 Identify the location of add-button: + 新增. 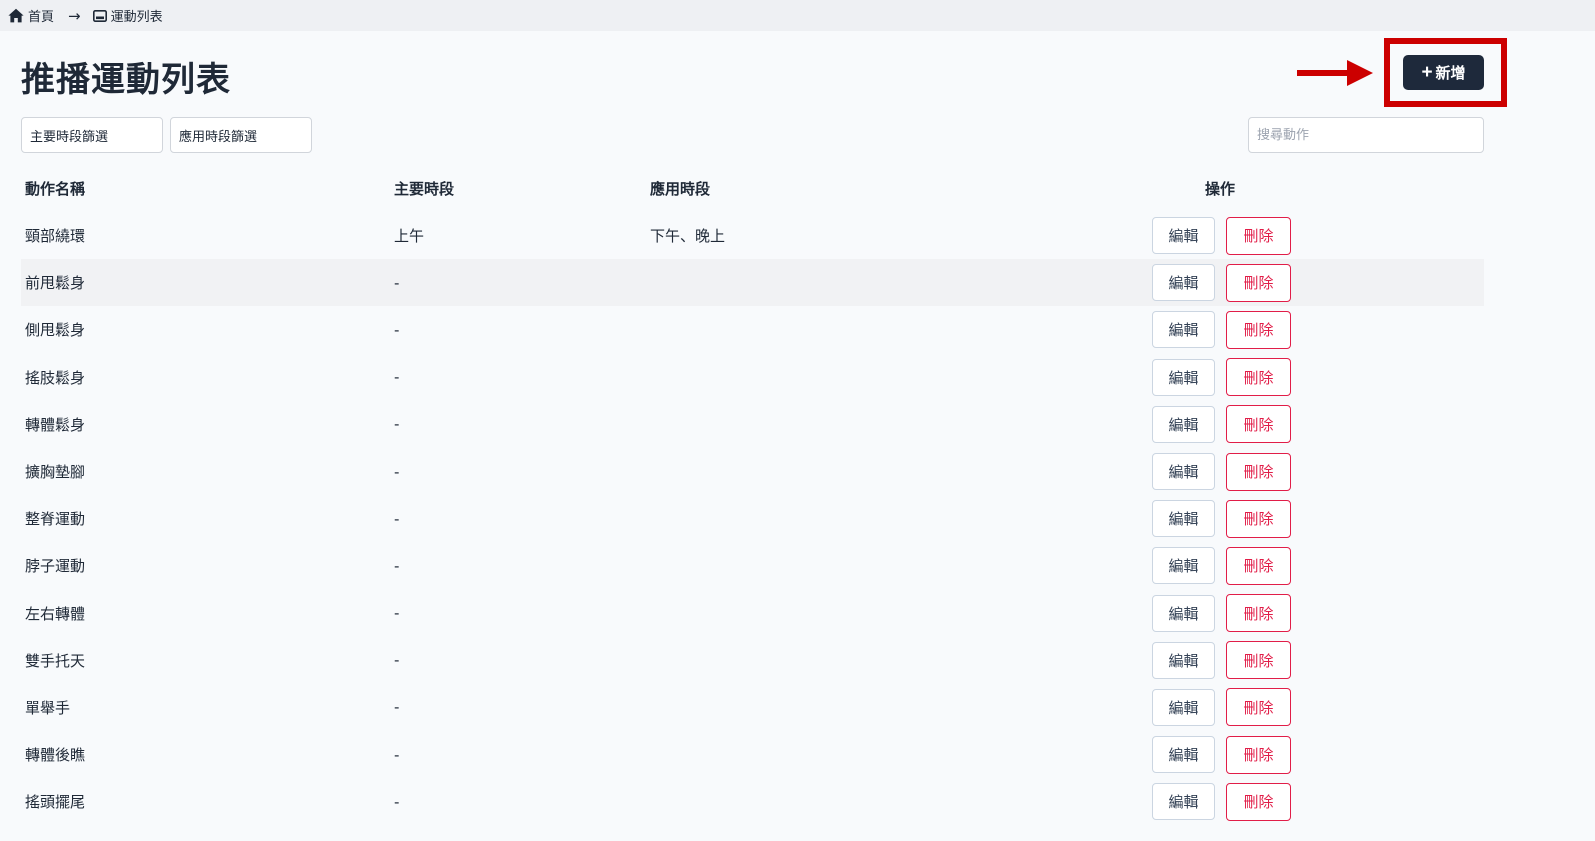
(1443, 72).